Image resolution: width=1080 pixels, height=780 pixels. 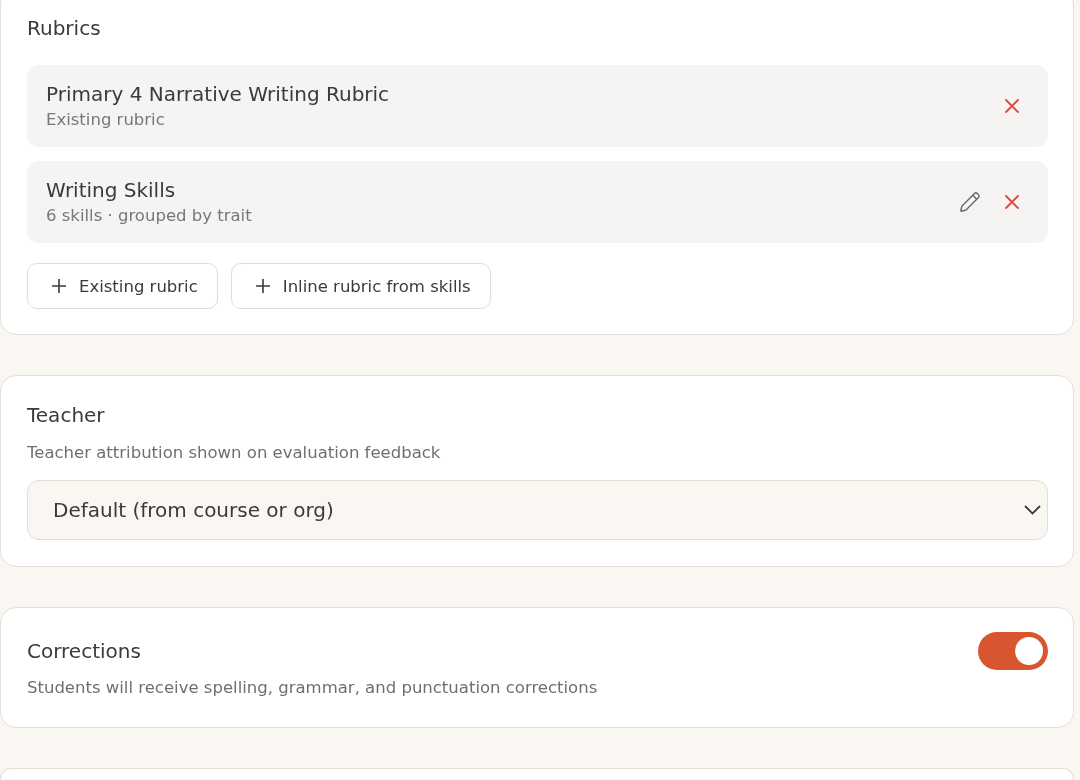 I want to click on corrections-toggle, so click(x=1013, y=651).